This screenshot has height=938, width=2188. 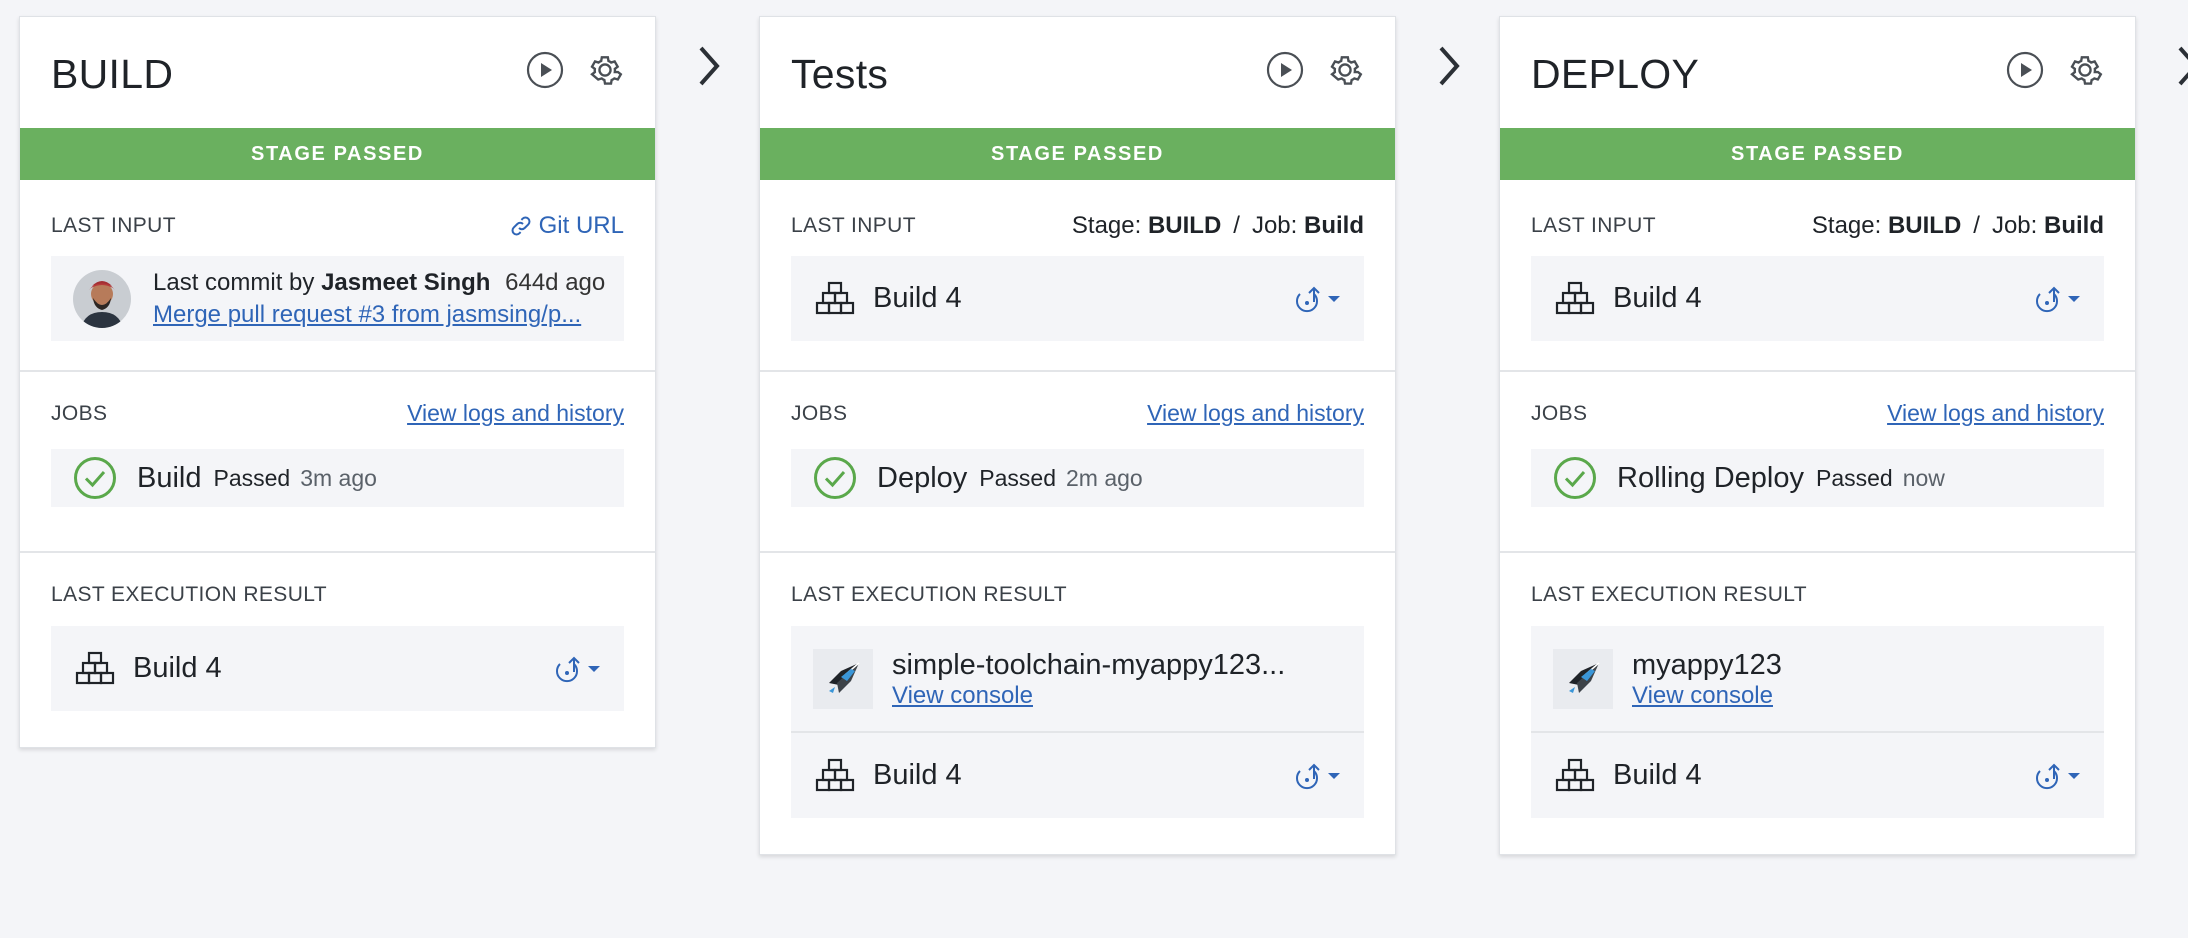 What do you see at coordinates (1104, 477) in the screenshot?
I see `job-time: 2m ago` at bounding box center [1104, 477].